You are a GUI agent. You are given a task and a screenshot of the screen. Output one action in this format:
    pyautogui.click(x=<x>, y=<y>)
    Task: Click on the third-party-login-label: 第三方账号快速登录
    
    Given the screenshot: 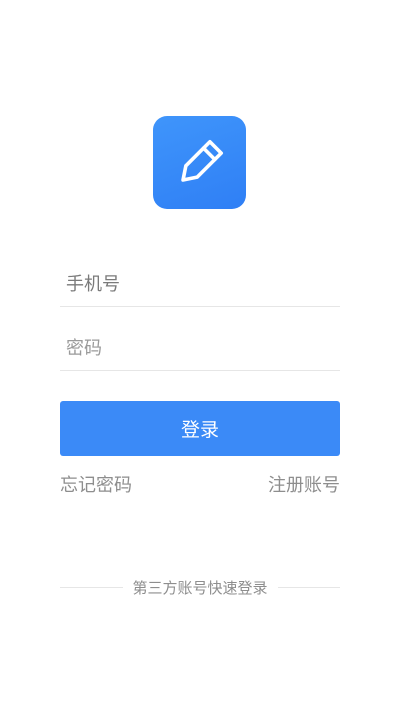 What is the action you would take?
    pyautogui.click(x=200, y=587)
    